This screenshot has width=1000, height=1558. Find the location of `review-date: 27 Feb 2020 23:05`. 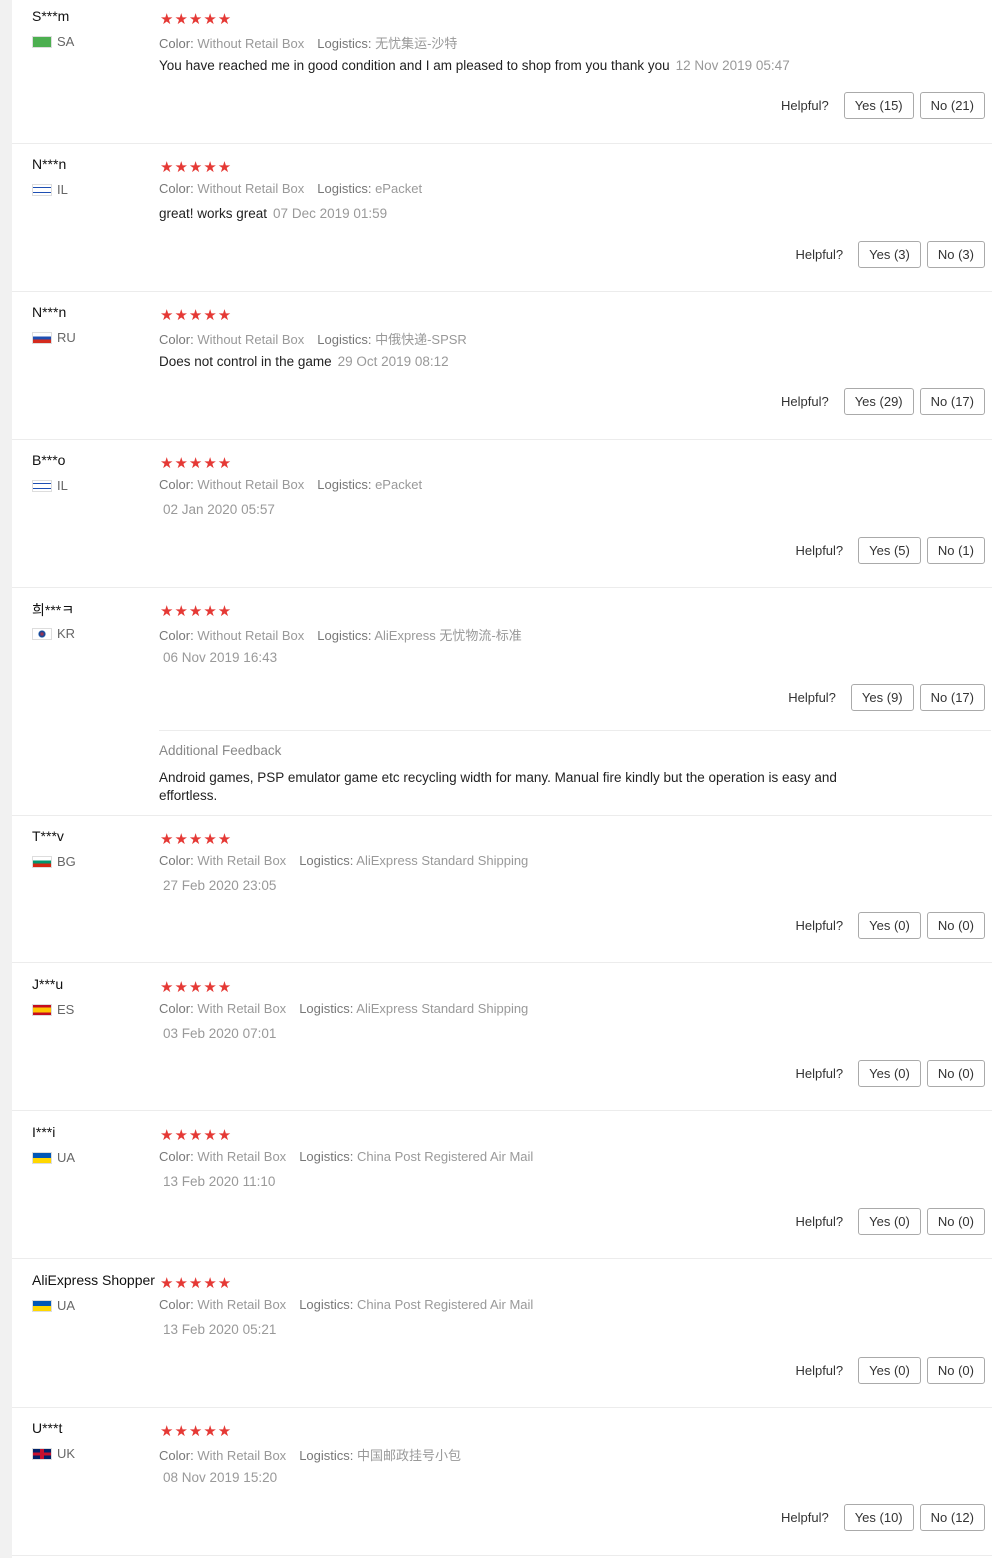

review-date: 27 Feb 2020 23:05 is located at coordinates (220, 885).